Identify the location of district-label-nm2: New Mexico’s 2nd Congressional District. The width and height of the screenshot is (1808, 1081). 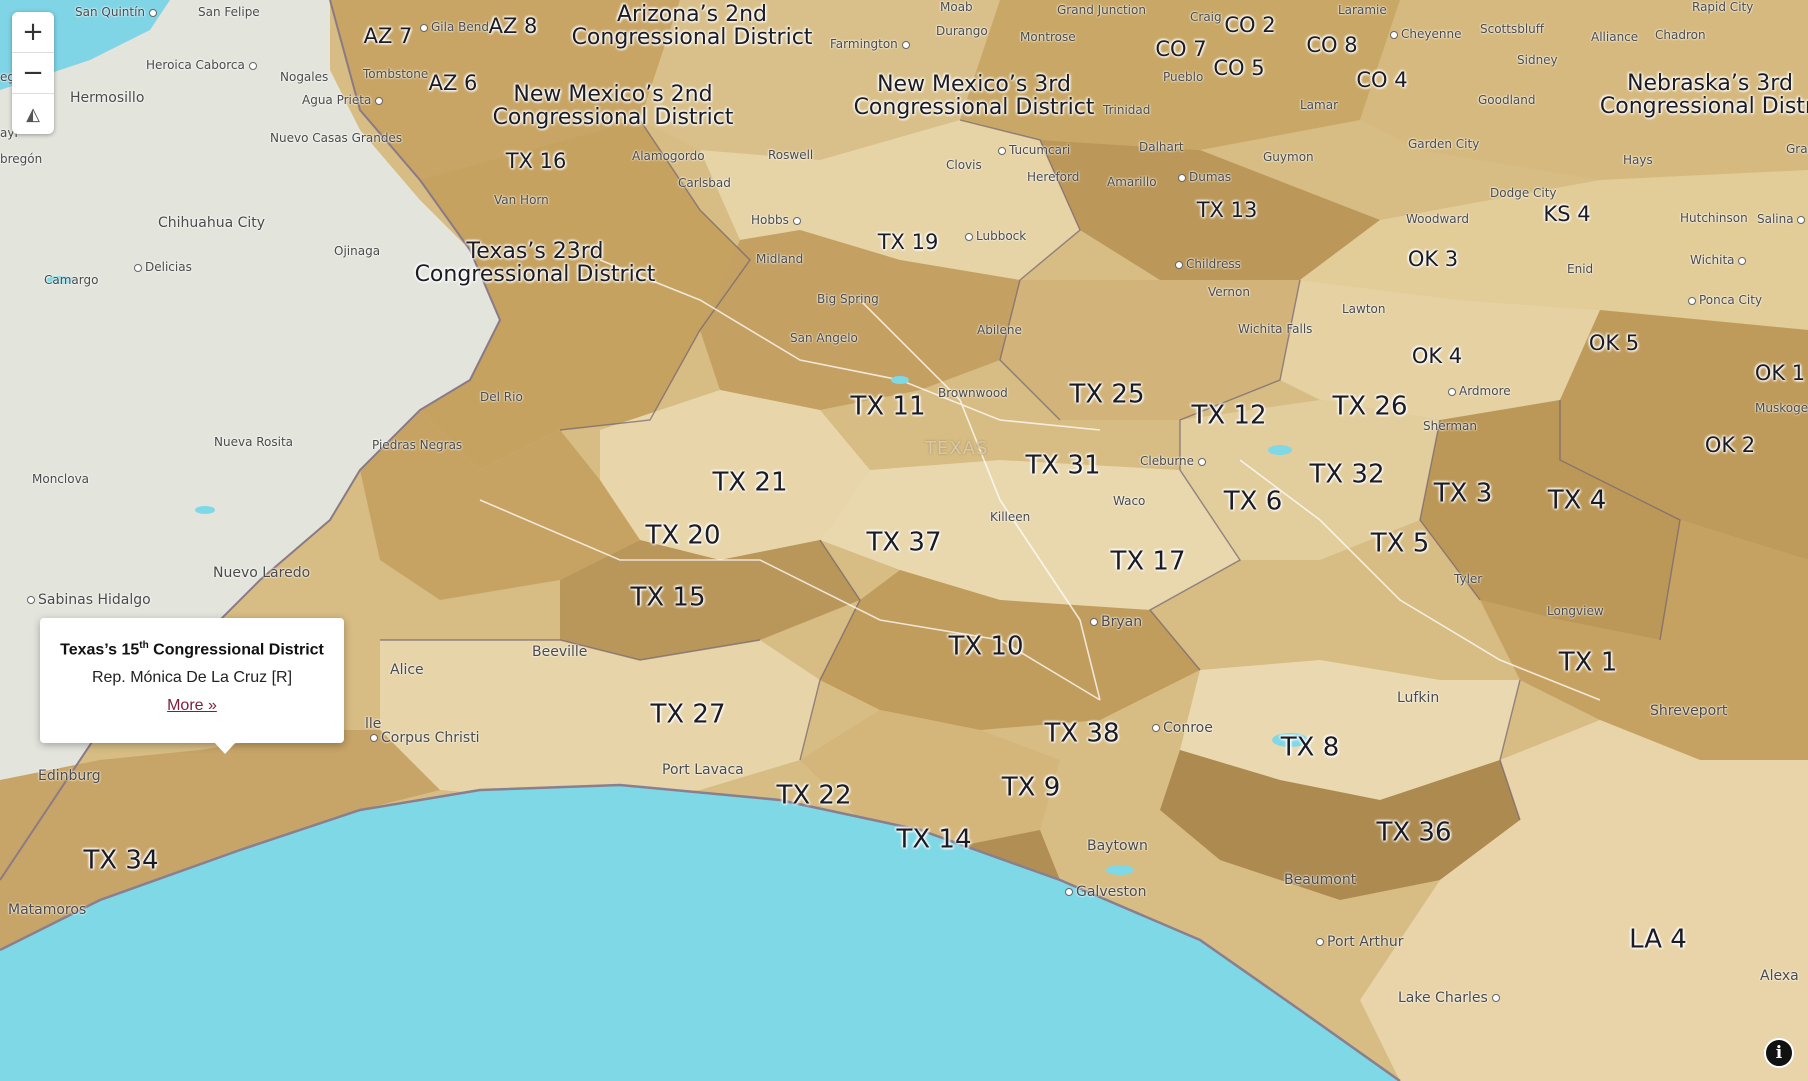
(613, 106).